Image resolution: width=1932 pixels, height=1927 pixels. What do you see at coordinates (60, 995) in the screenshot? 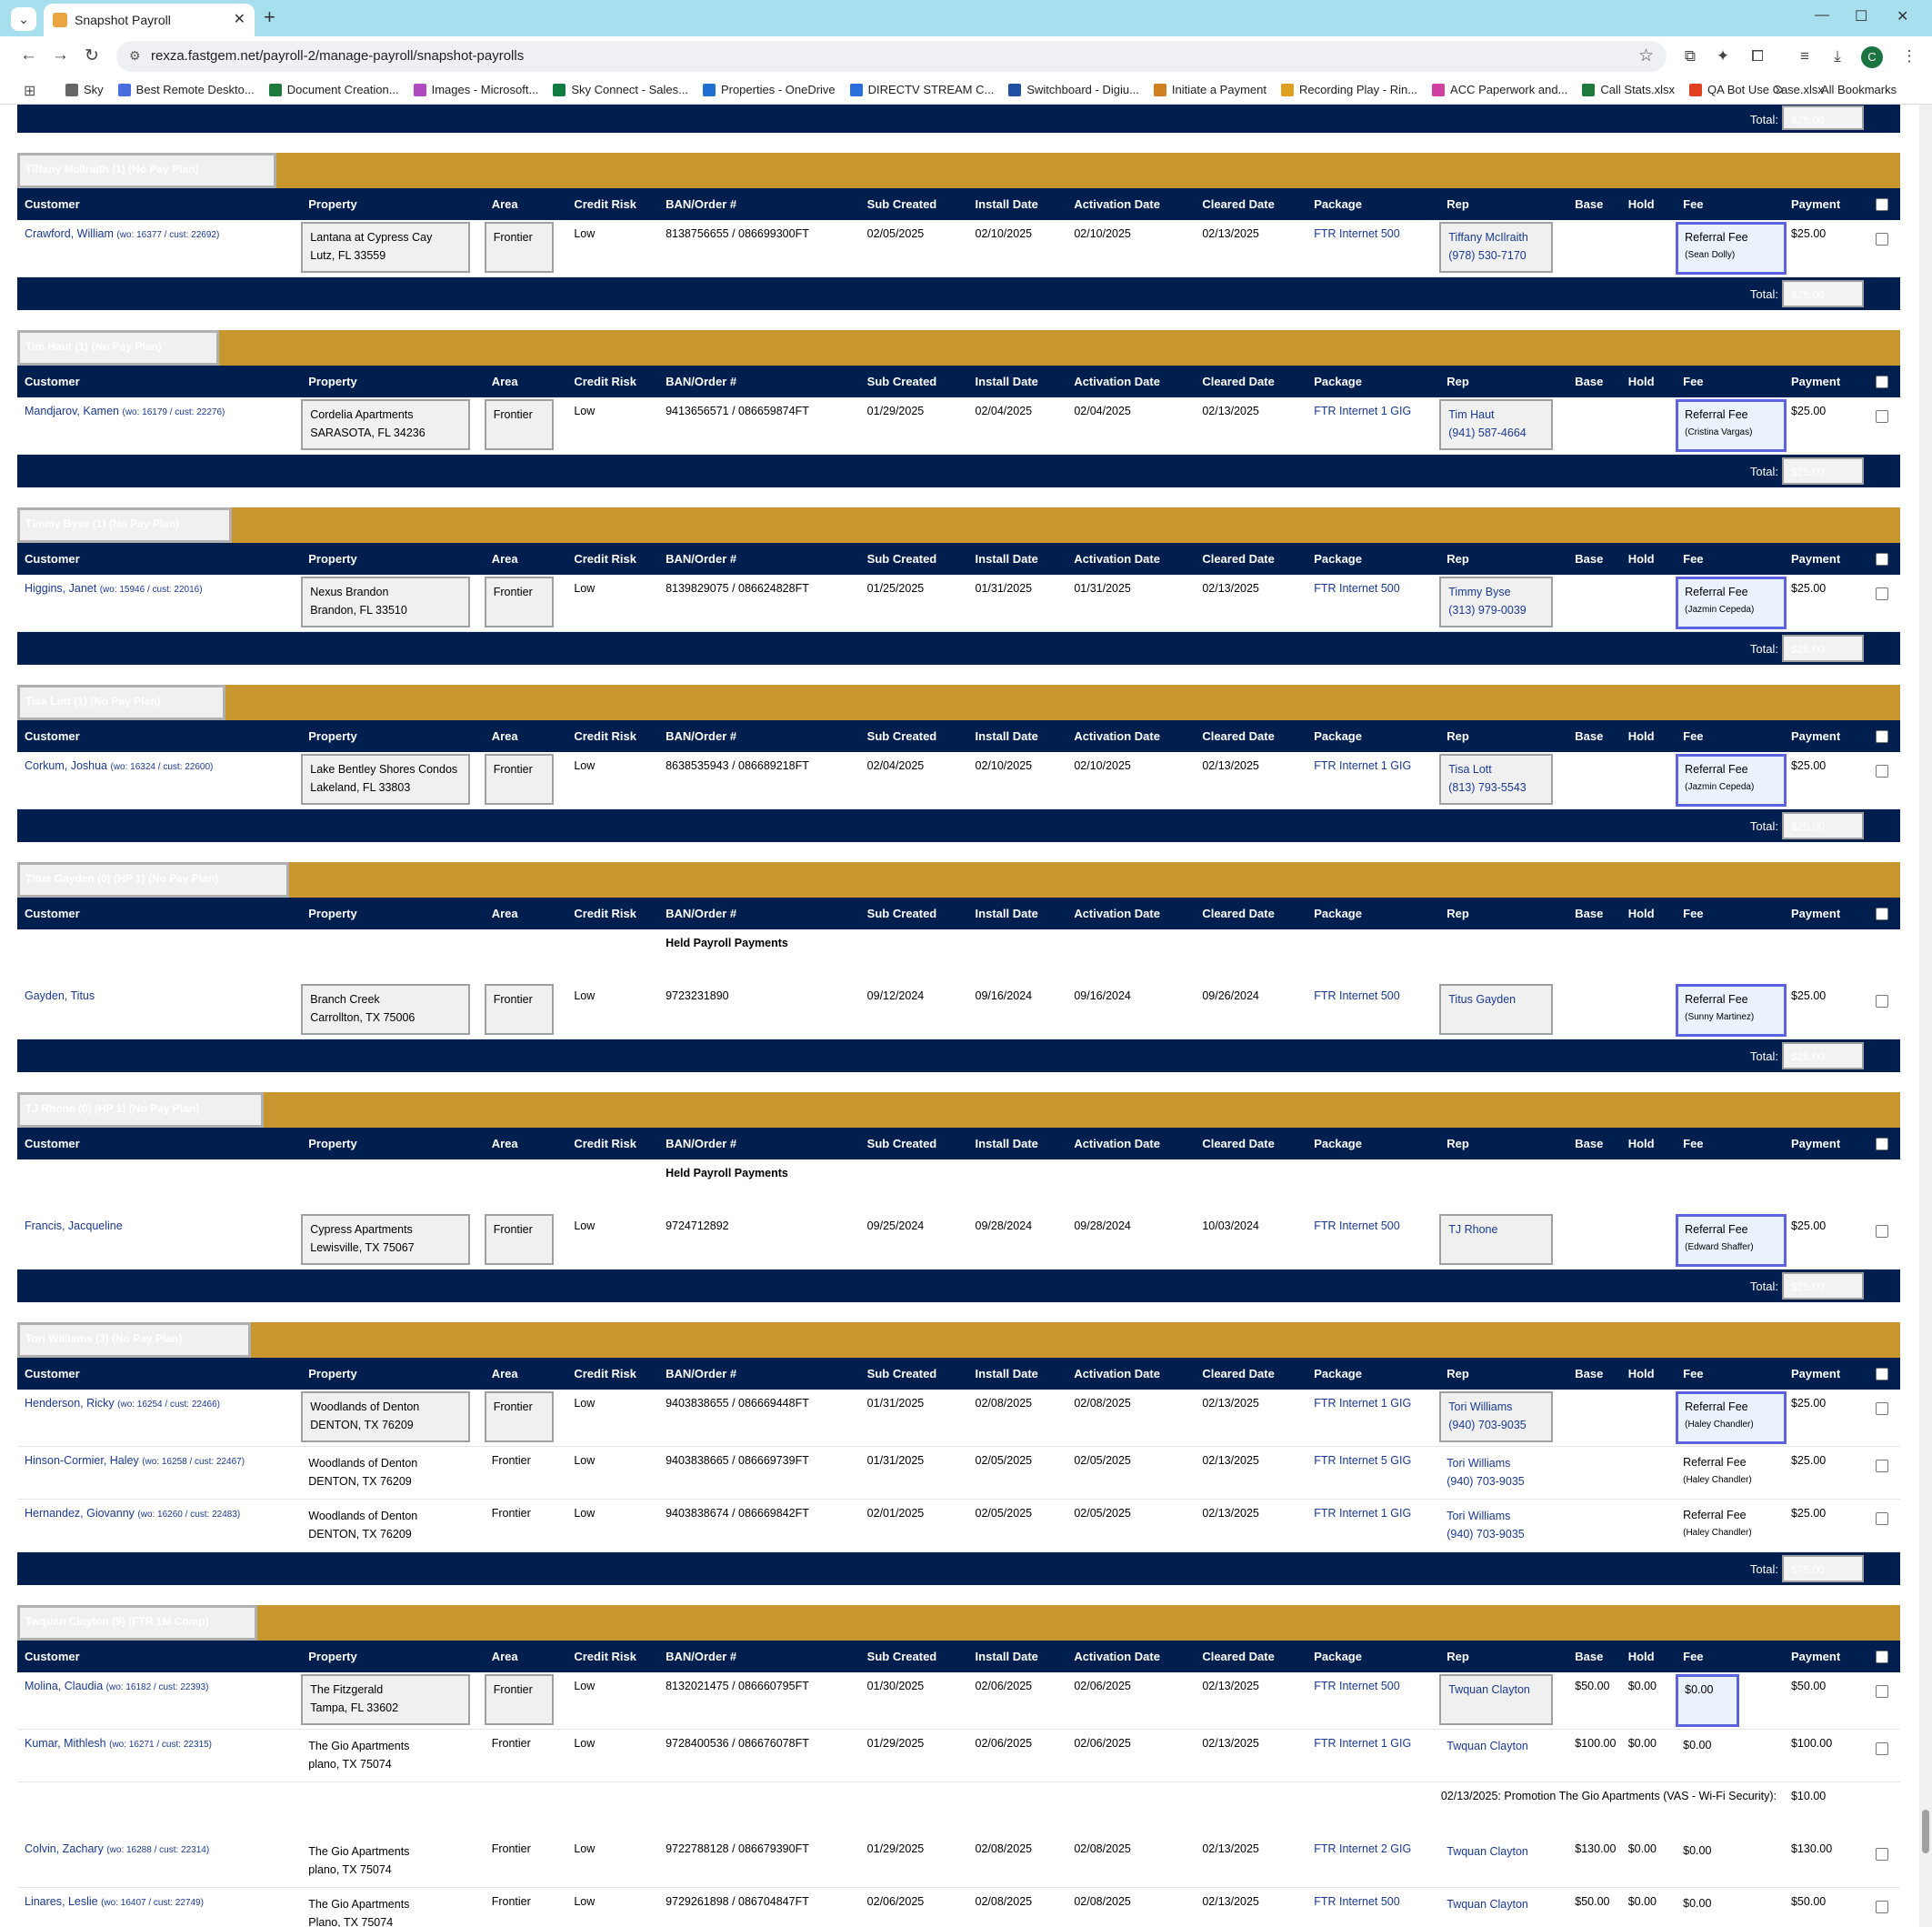
I see `customer-link: Gayden, Titus` at bounding box center [60, 995].